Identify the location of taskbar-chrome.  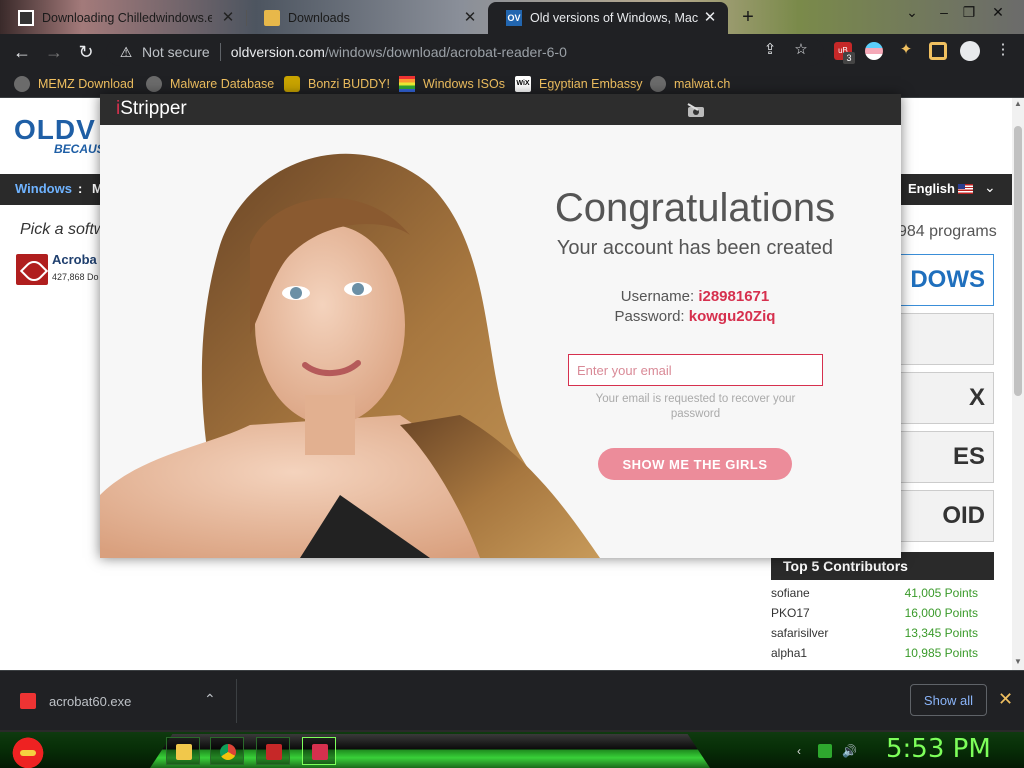
(227, 751).